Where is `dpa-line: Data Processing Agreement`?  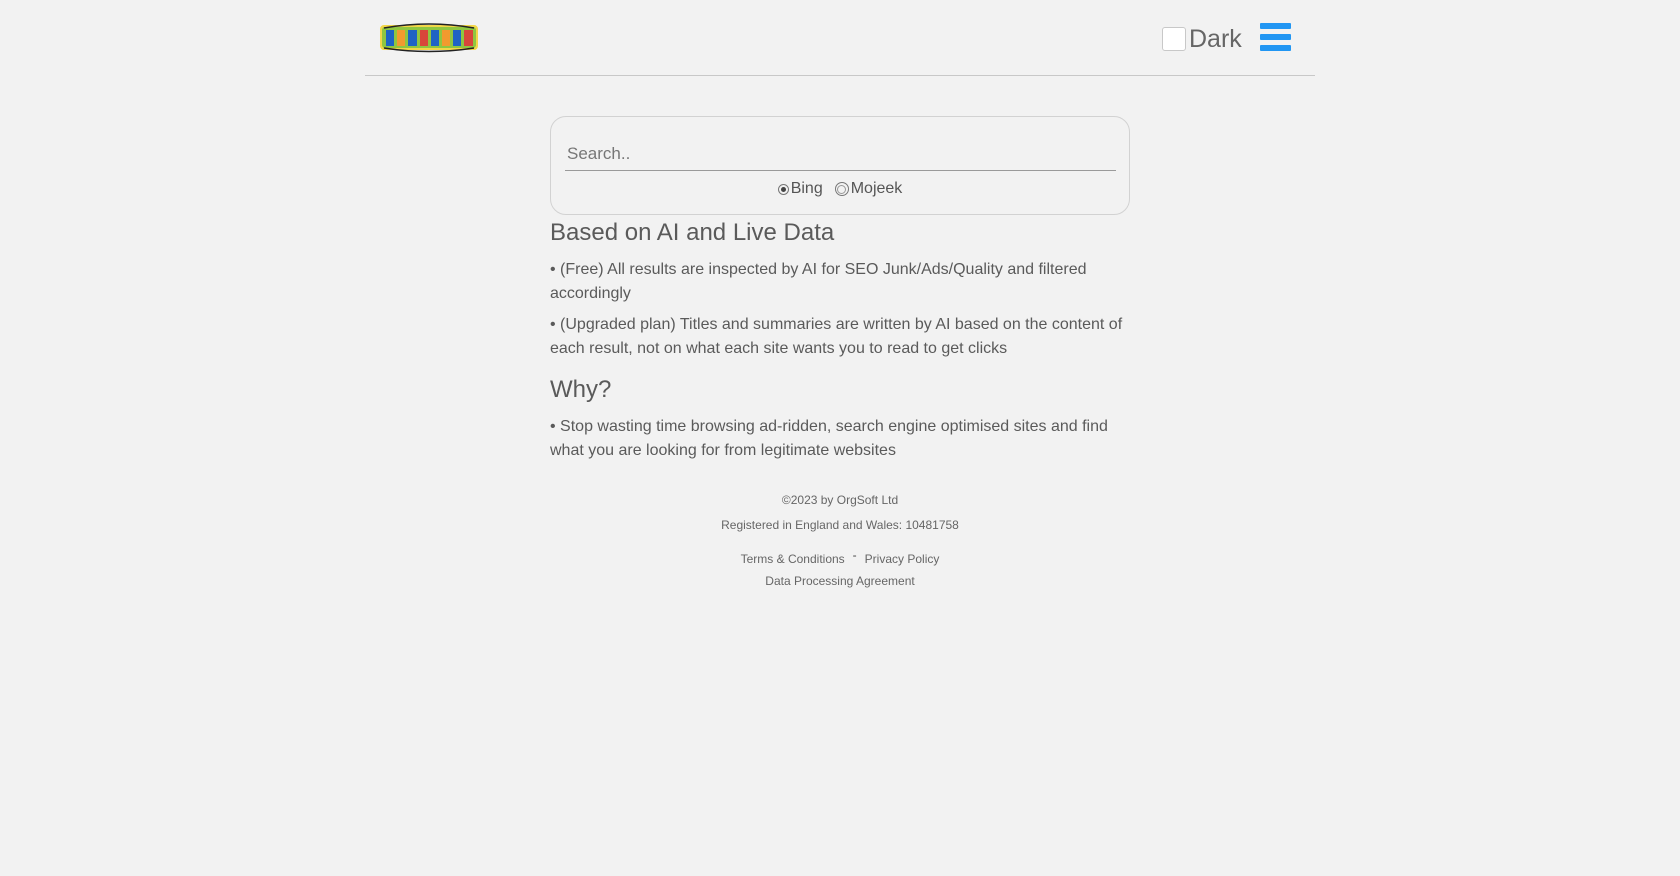
dpa-line: Data Processing Agreement is located at coordinates (840, 583).